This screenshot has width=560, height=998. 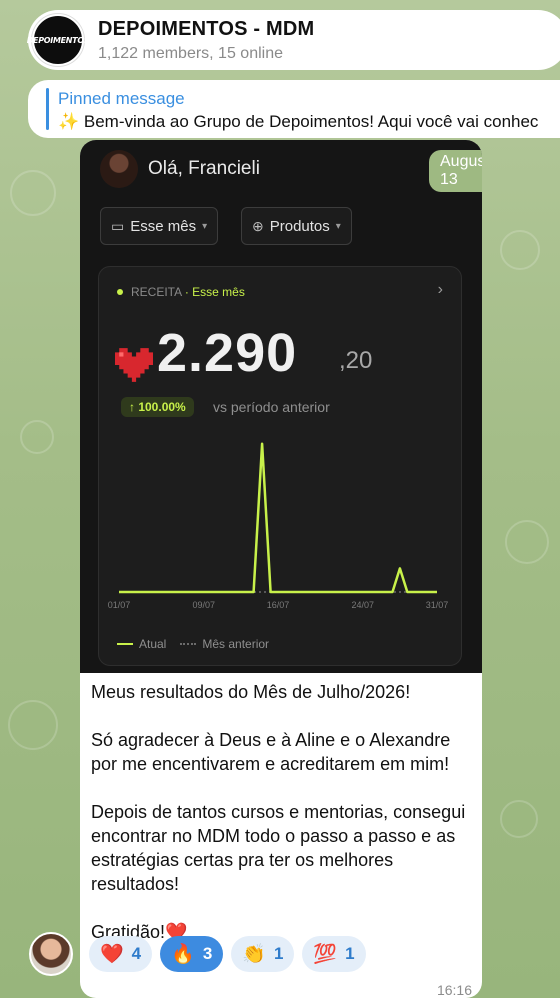 I want to click on reaction-count: 3, so click(x=207, y=953).